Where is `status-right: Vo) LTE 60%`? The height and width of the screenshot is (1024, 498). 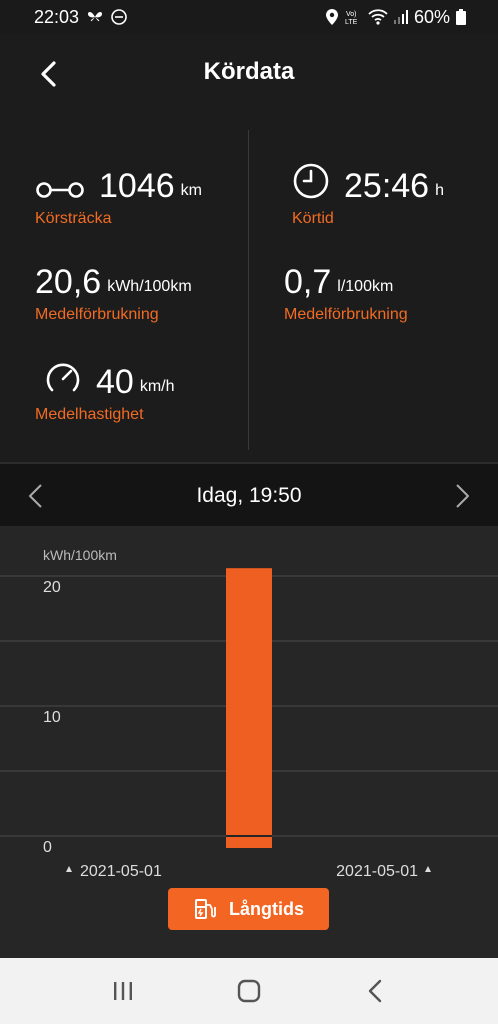
status-right: Vo) LTE 60% is located at coordinates (395, 17).